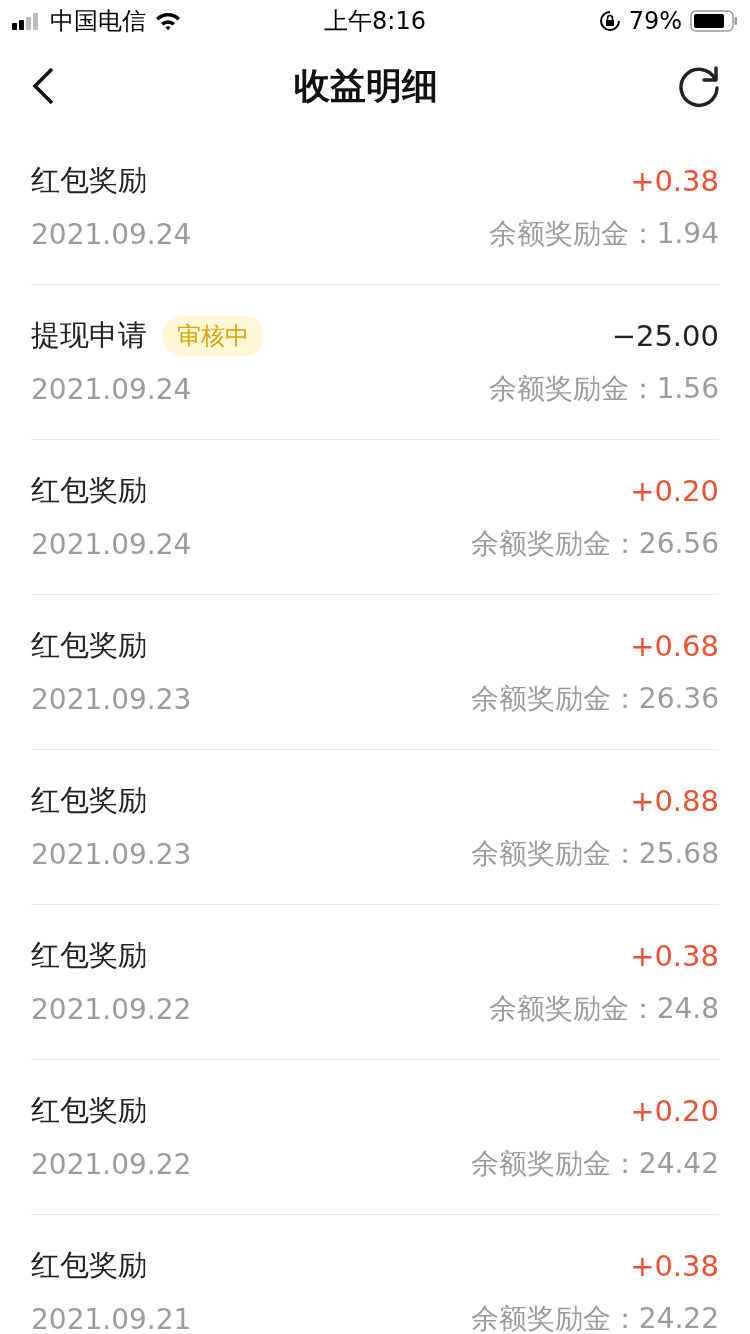  Describe the element at coordinates (674, 801) in the screenshot. I see `entry-amount: +0.88` at that location.